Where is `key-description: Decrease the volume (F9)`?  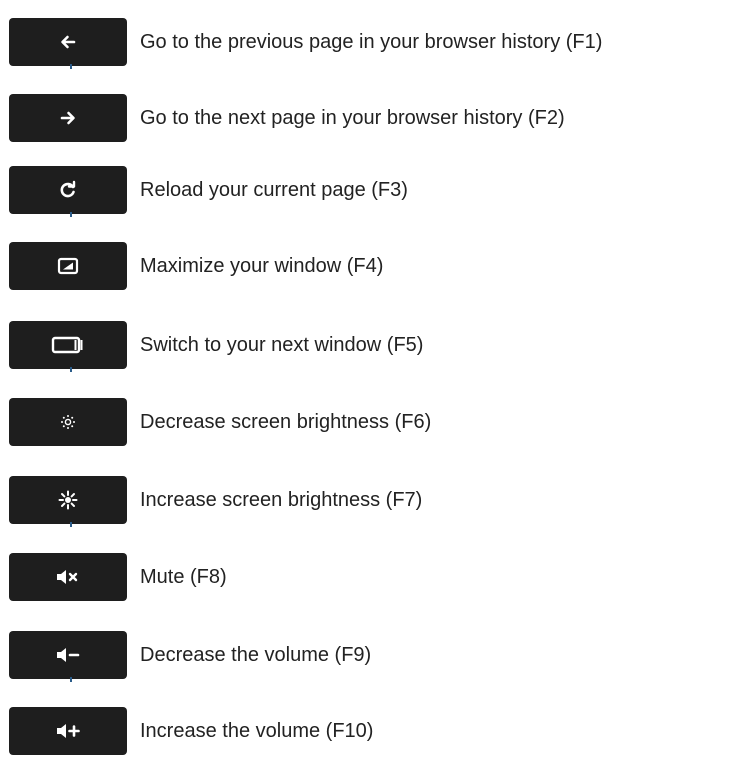 key-description: Decrease the volume (F9) is located at coordinates (256, 654).